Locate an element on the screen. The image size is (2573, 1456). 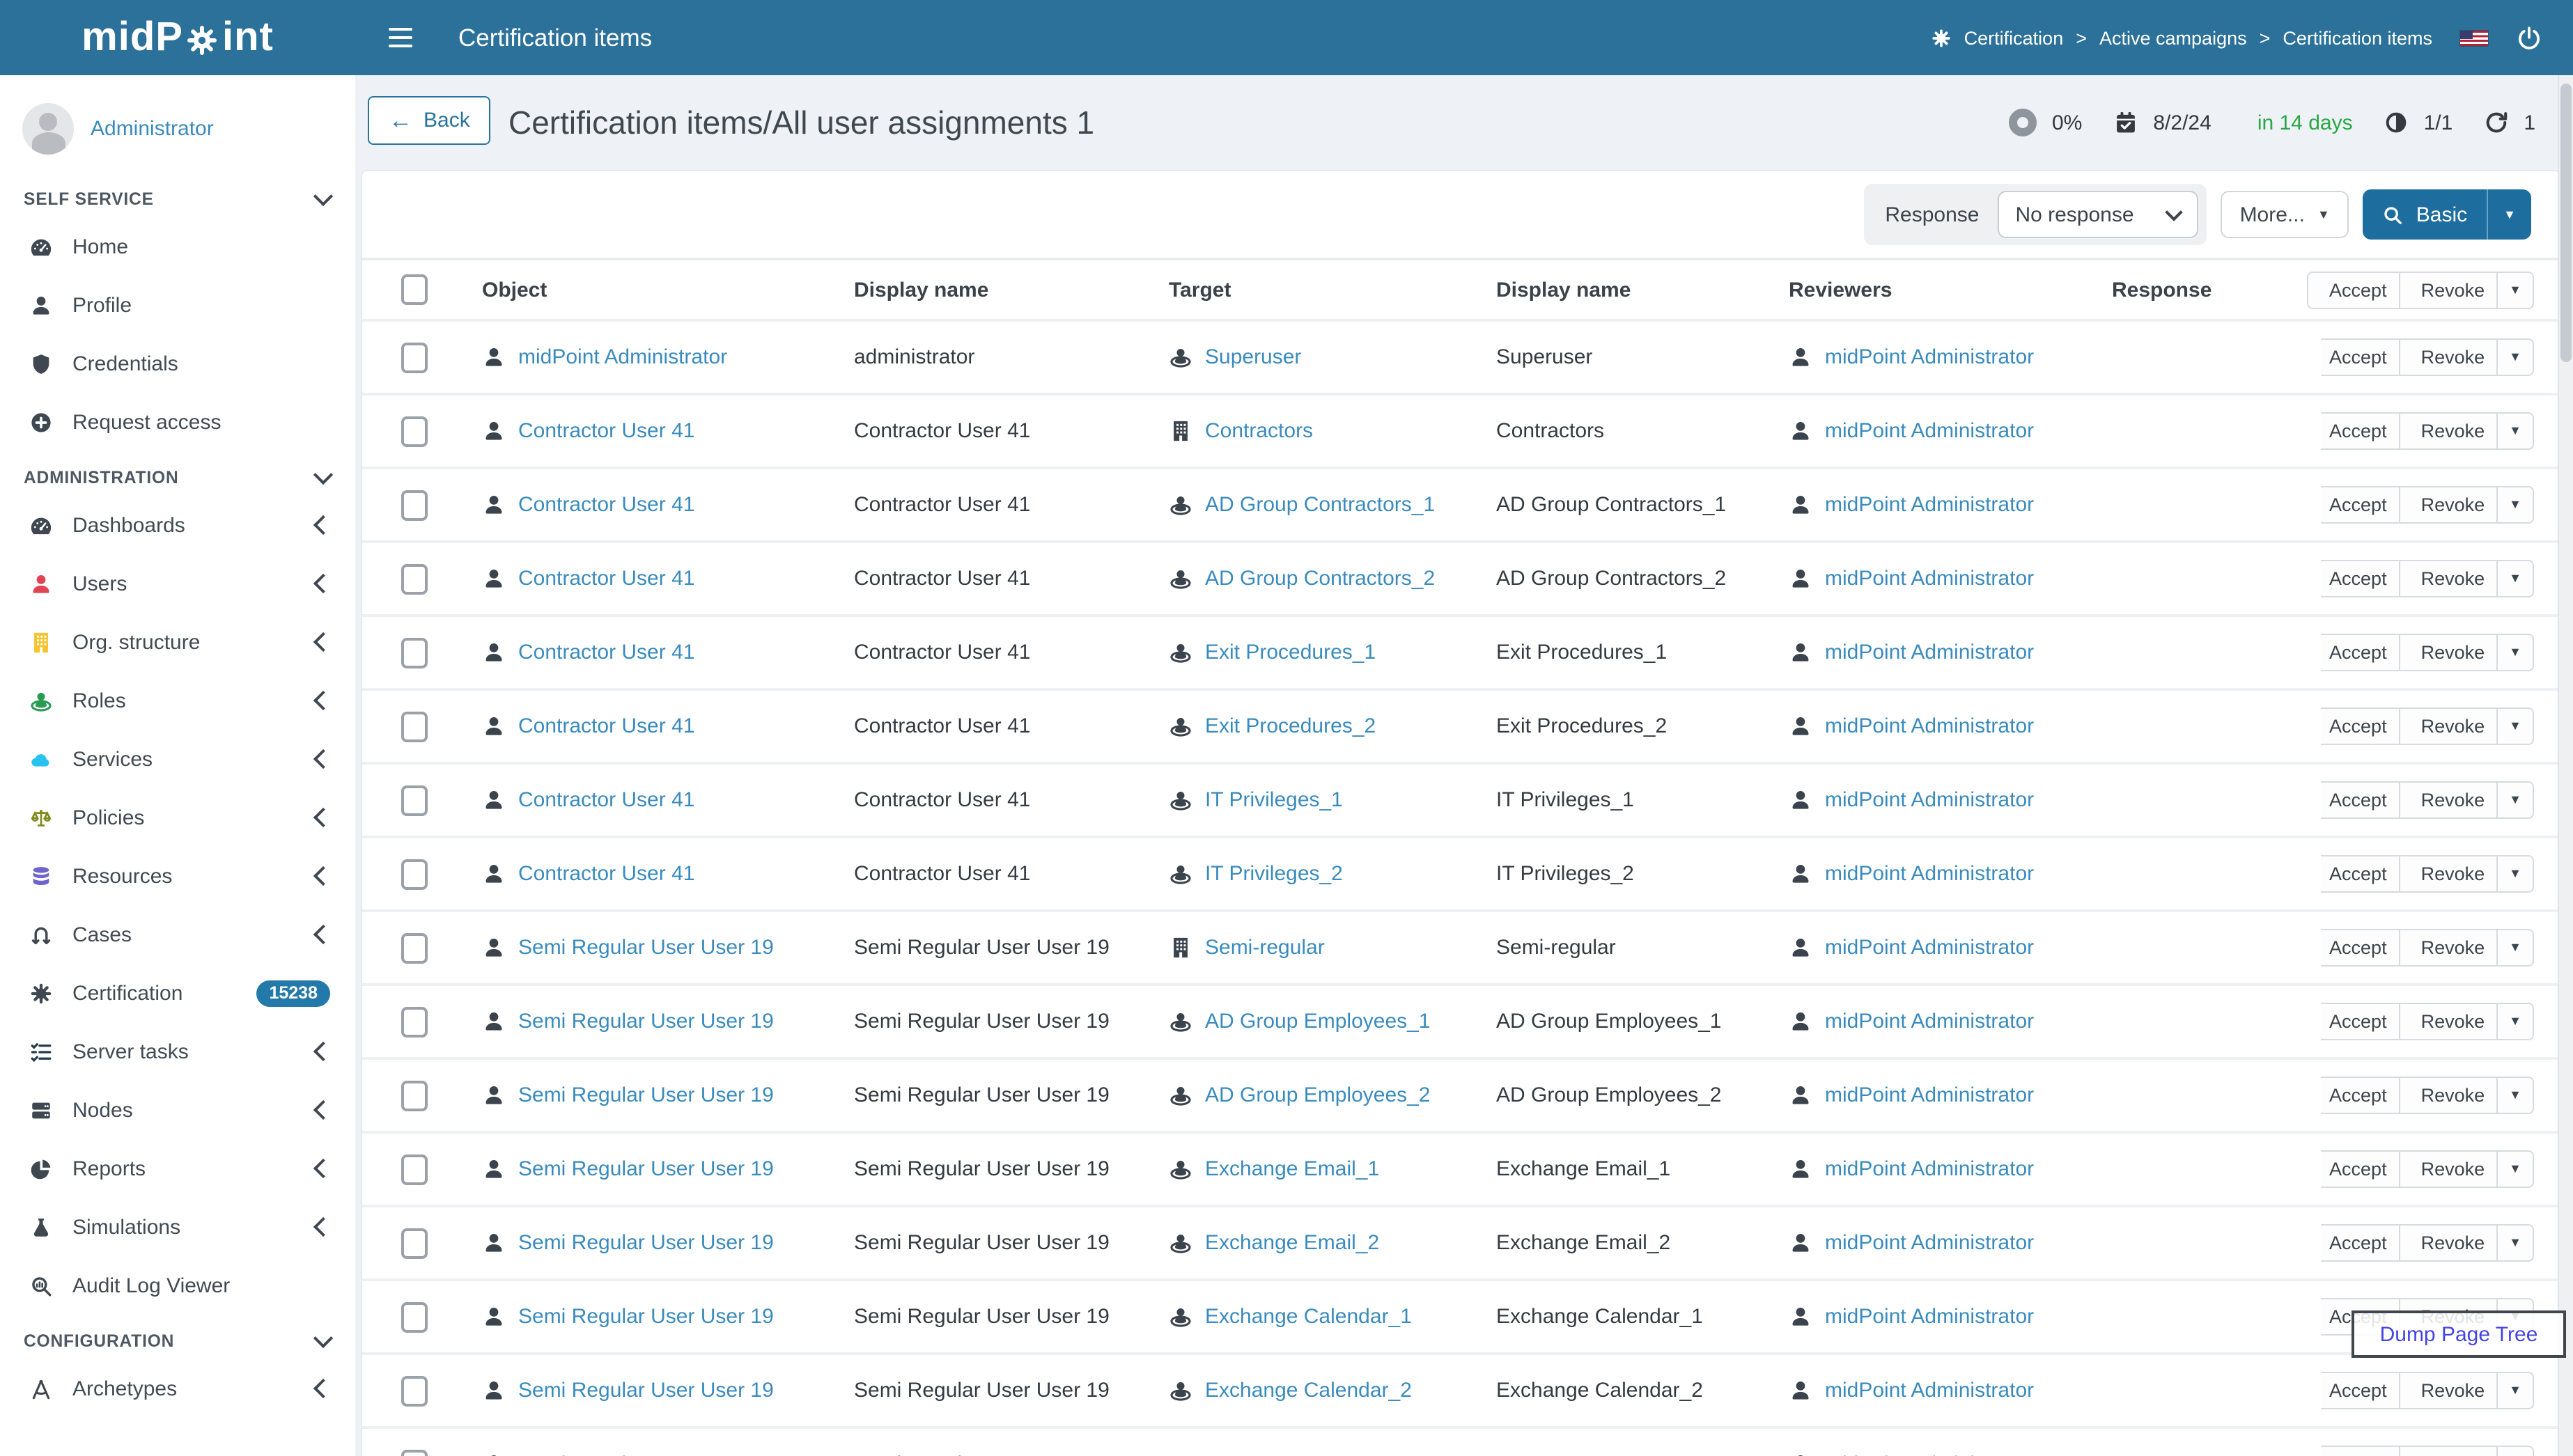
target-link: Exchange Email_2 is located at coordinates (1292, 1243).